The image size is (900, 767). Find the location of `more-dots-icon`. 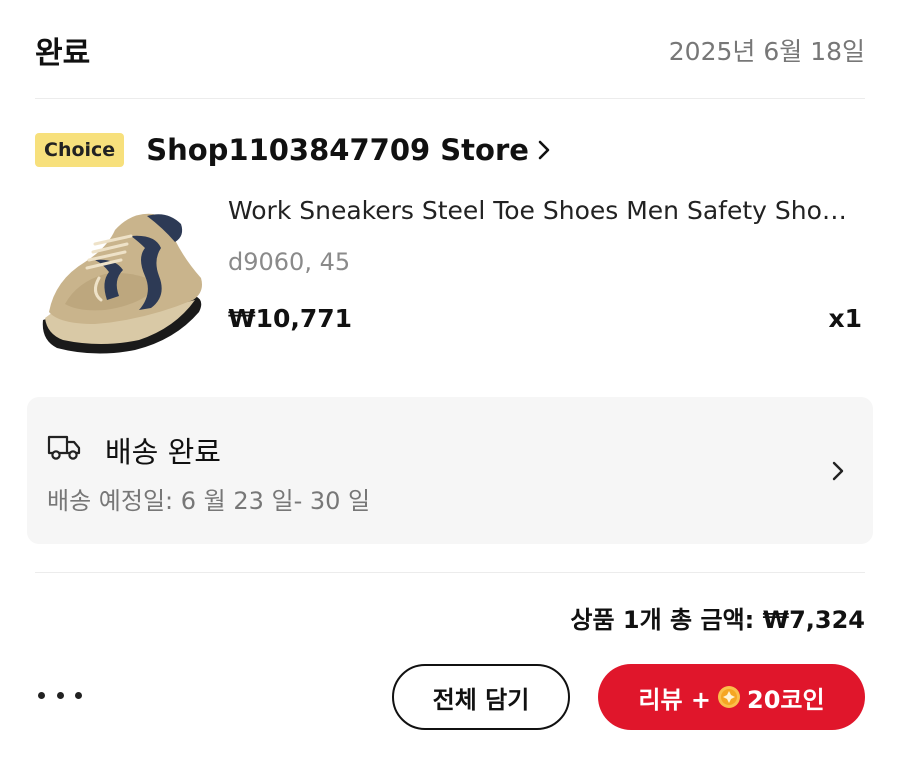

more-dots-icon is located at coordinates (60, 695).